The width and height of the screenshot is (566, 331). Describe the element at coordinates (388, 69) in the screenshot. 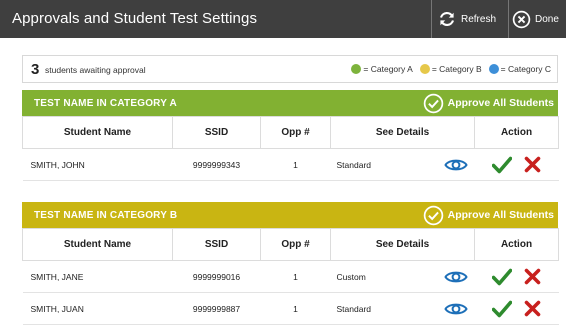

I see `legend-label-a: = Category A` at that location.